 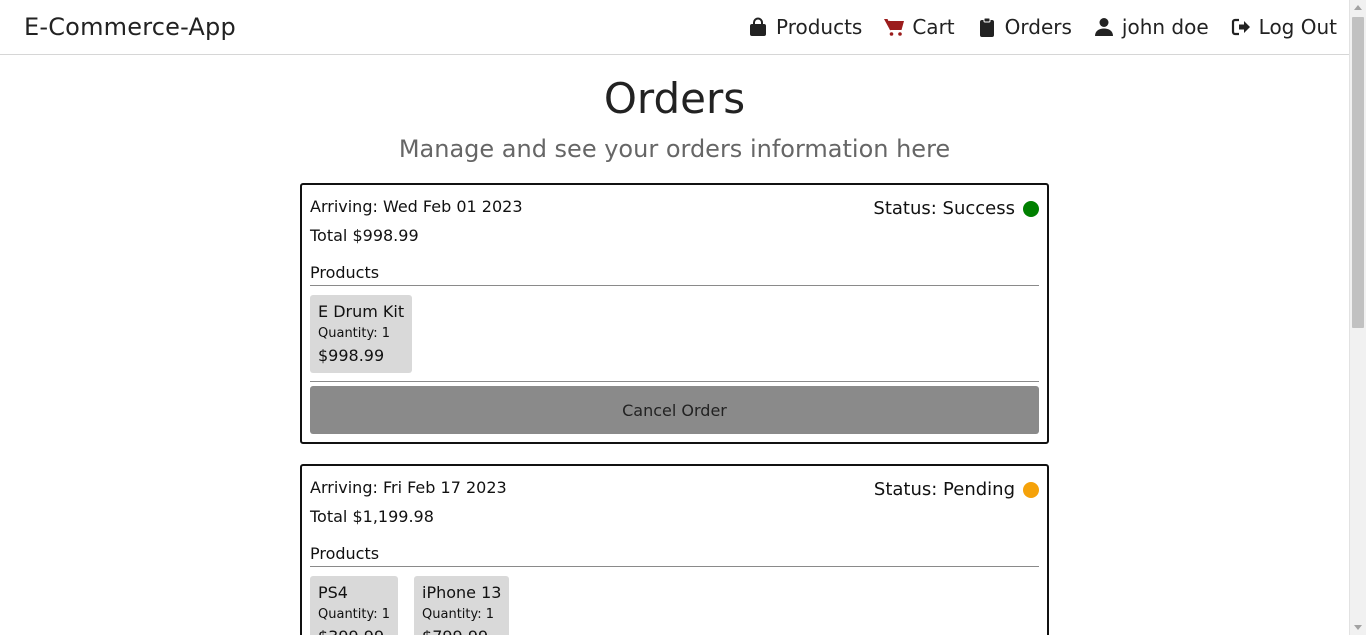 What do you see at coordinates (354, 630) in the screenshot?
I see `product-price: $399.99` at bounding box center [354, 630].